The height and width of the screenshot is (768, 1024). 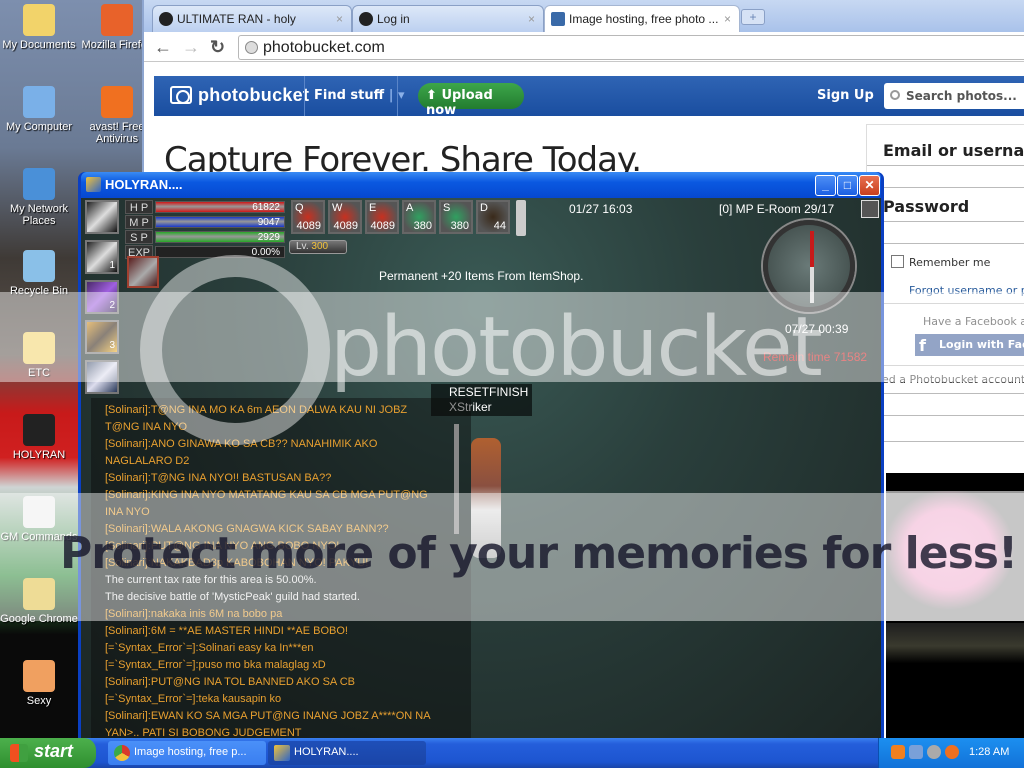 What do you see at coordinates (181, 95) in the screenshot?
I see `camera-logo-icon` at bounding box center [181, 95].